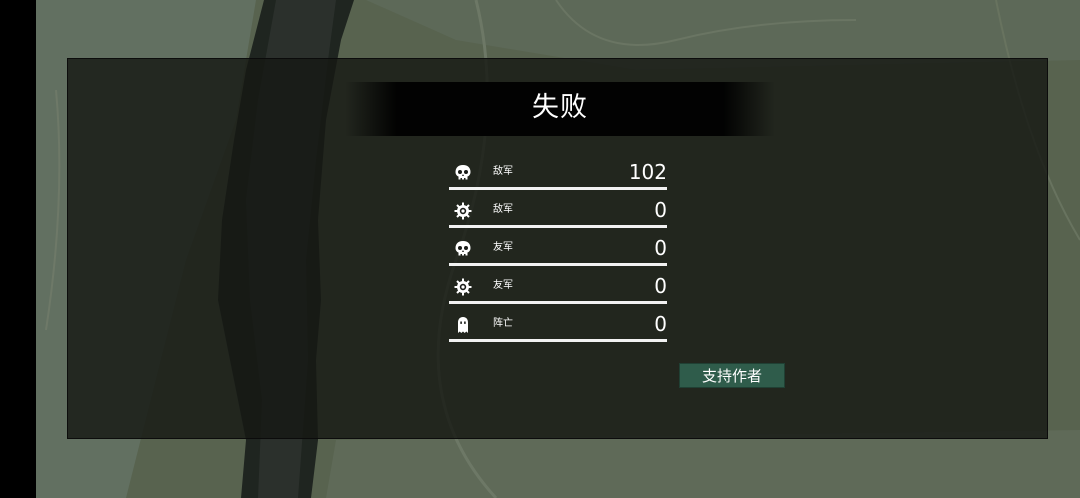 The image size is (1080, 498). I want to click on result-title: 失败, so click(560, 107).